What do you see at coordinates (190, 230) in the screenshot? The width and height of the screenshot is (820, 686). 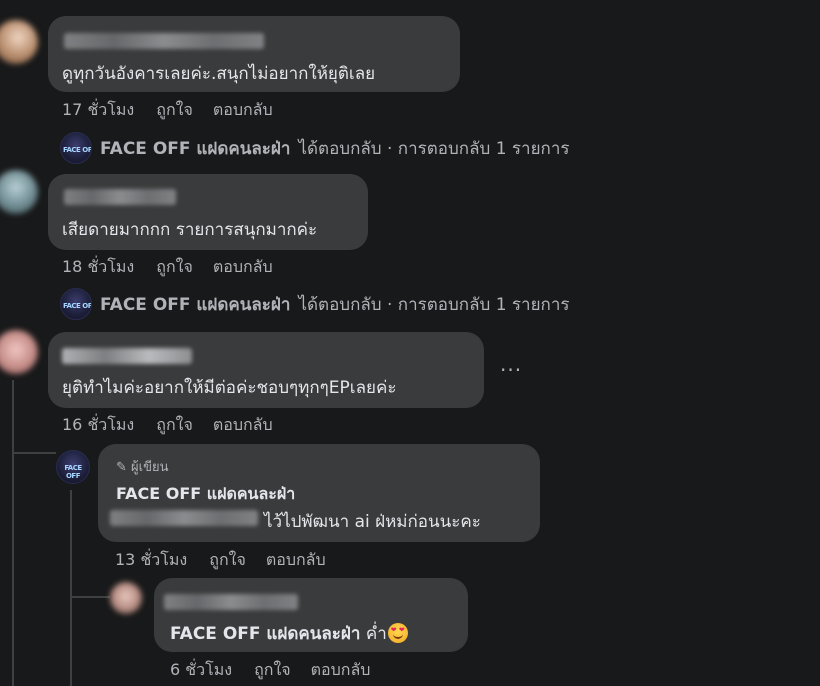 I see `comment-text: เสียดายมากกก รายการสนุกมากค่ะ` at bounding box center [190, 230].